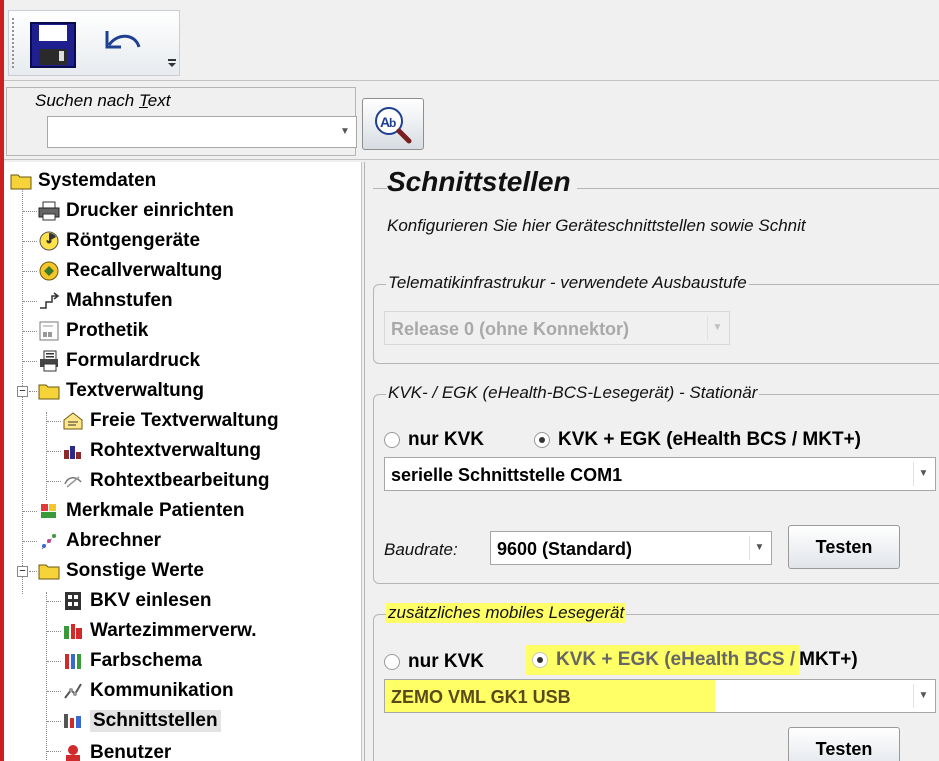 This screenshot has width=939, height=761. What do you see at coordinates (202, 132) in the screenshot?
I see `search-input: ▼` at bounding box center [202, 132].